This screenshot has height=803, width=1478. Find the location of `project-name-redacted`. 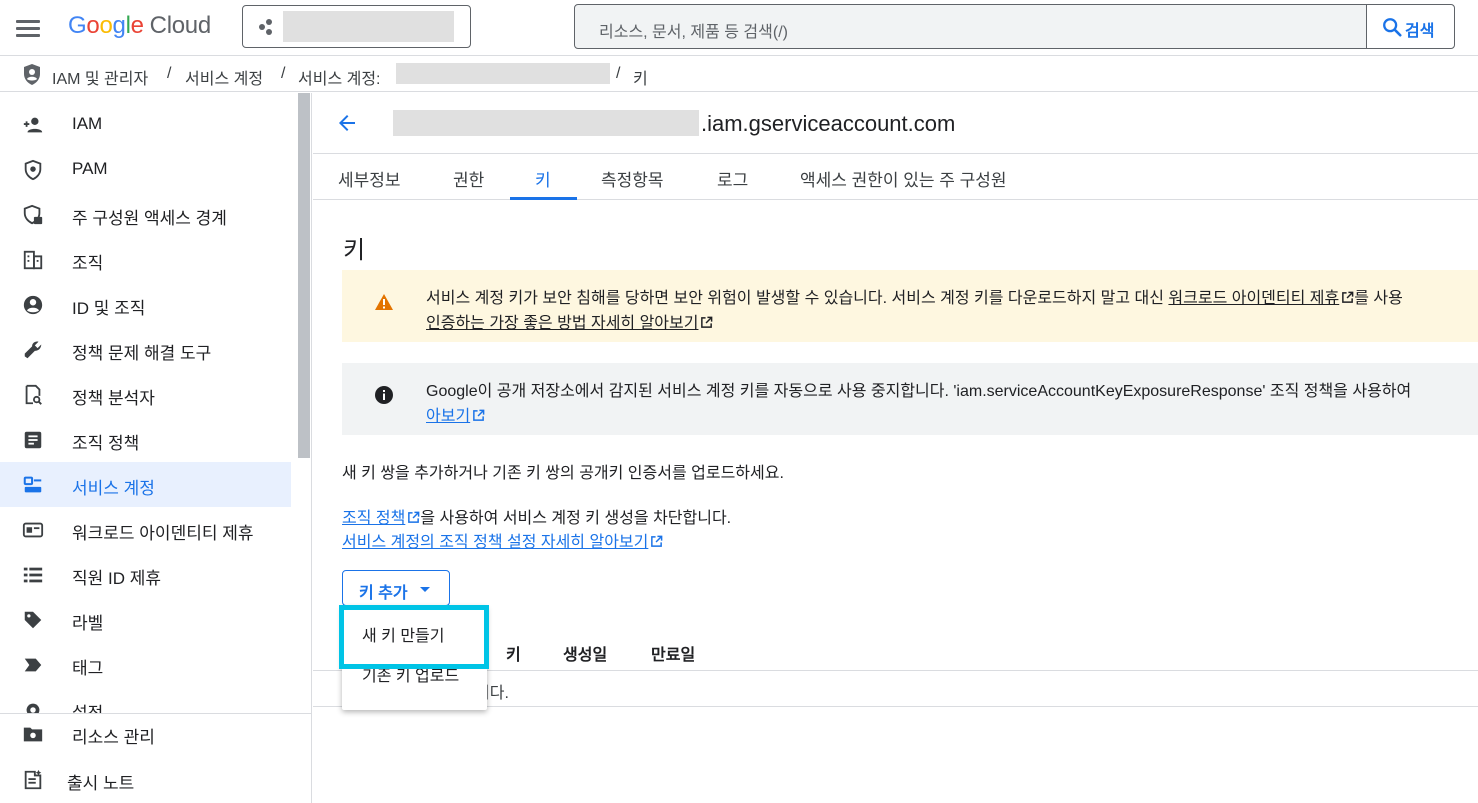

project-name-redacted is located at coordinates (368, 26).